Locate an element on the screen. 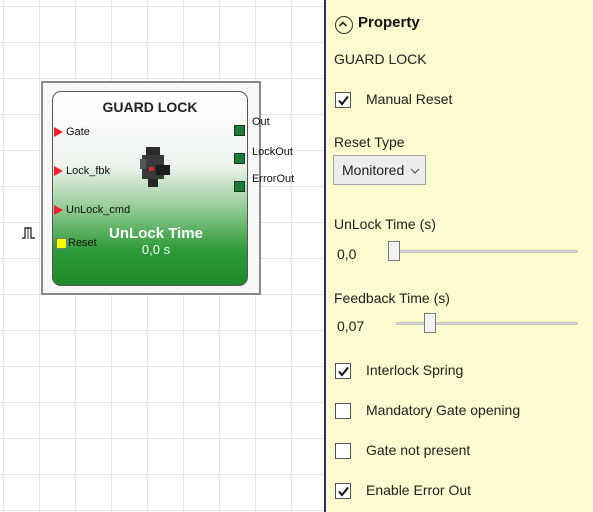 The height and width of the screenshot is (512, 593). enable-error-out-label: Enable Error Out is located at coordinates (418, 490).